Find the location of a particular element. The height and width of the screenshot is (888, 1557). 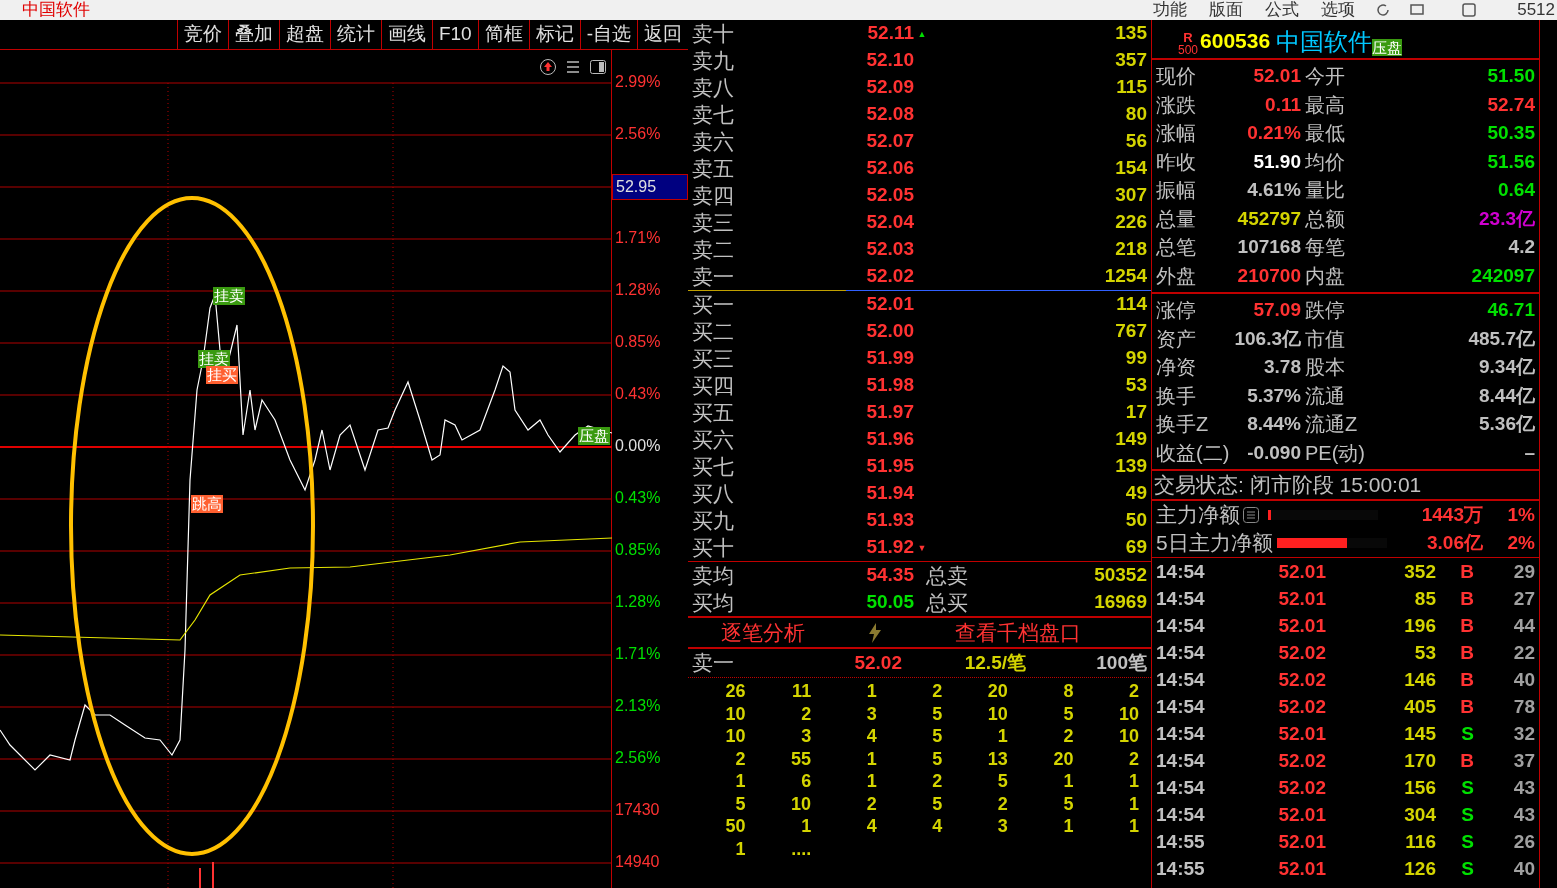

level-volume: 99 is located at coordinates (1136, 358).